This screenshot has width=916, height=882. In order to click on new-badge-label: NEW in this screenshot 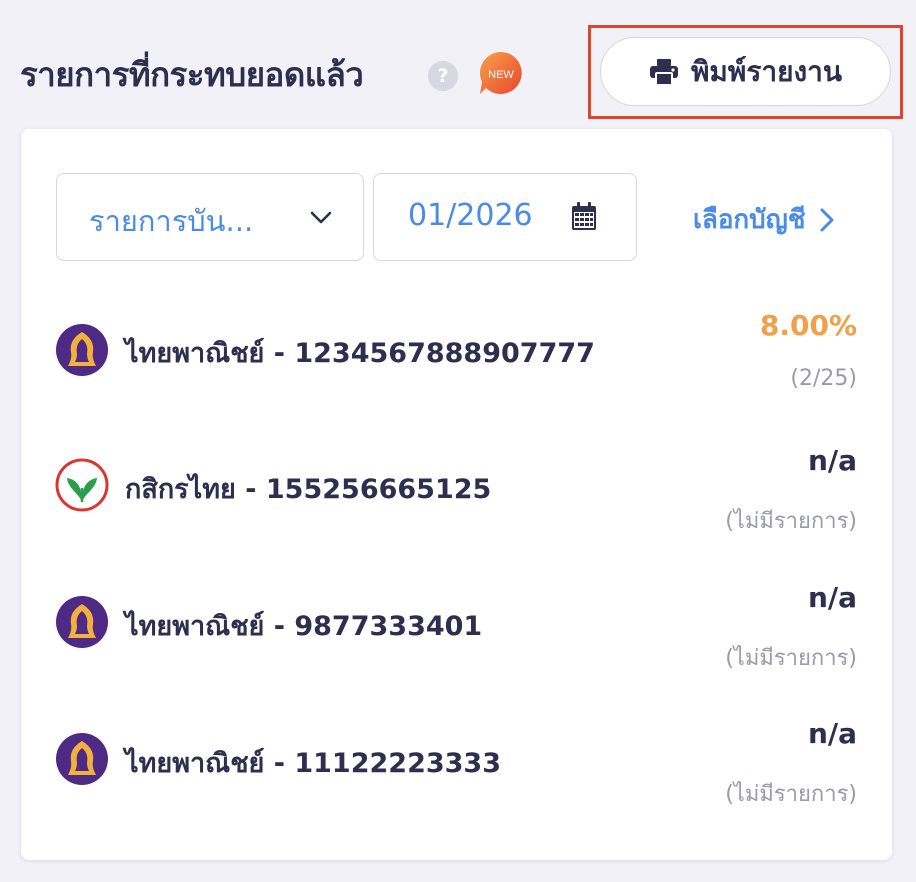, I will do `click(501, 75)`.